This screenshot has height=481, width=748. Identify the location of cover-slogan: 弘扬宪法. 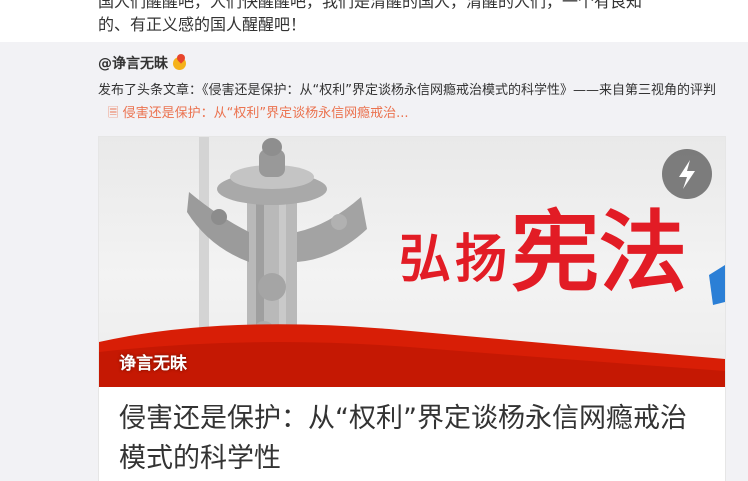
(543, 245).